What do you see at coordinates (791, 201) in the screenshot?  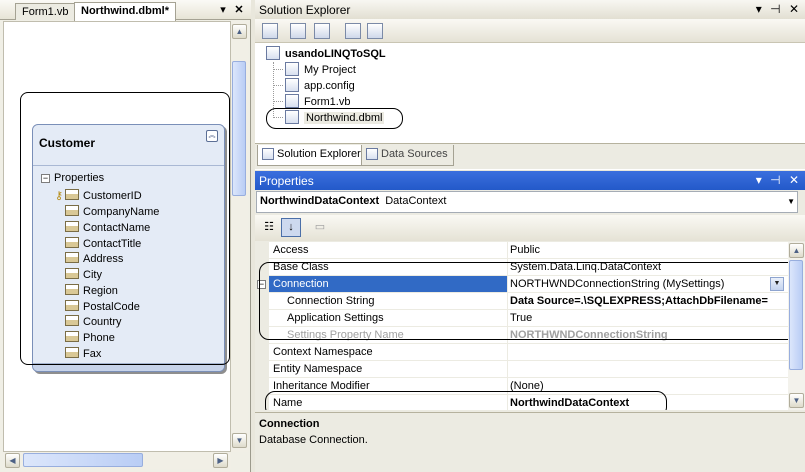 I see `chevron-down-icon: ▼` at bounding box center [791, 201].